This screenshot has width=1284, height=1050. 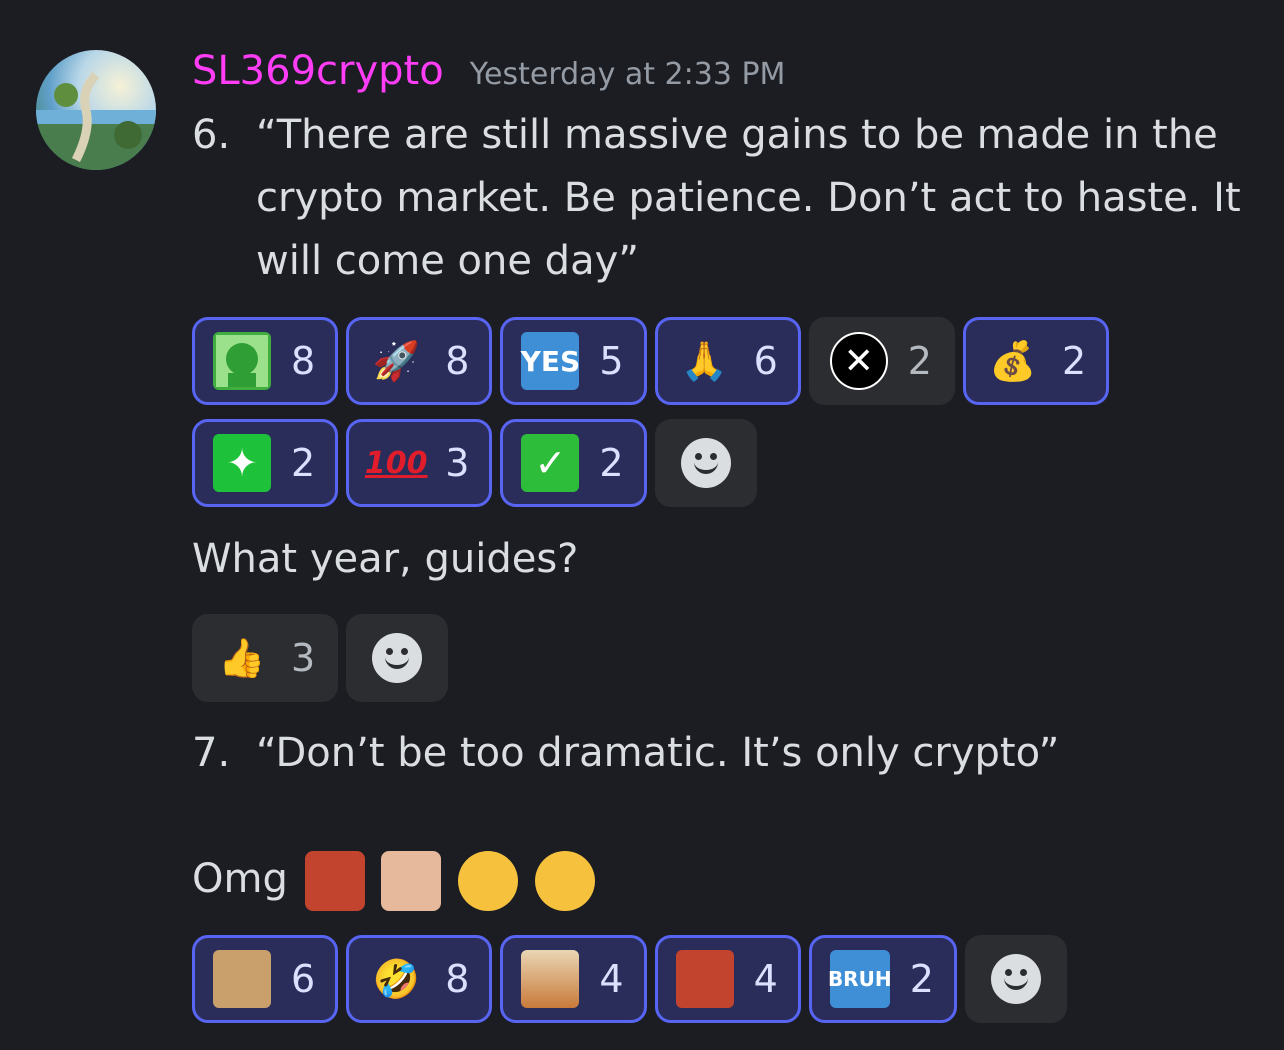 I want to click on reaction-xrp: ✕ 2, so click(x=881, y=361).